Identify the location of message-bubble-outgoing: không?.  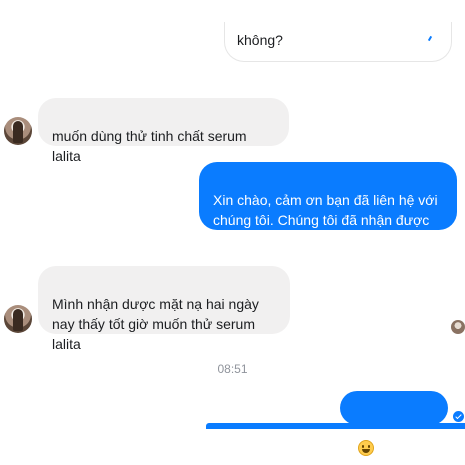
(338, 42).